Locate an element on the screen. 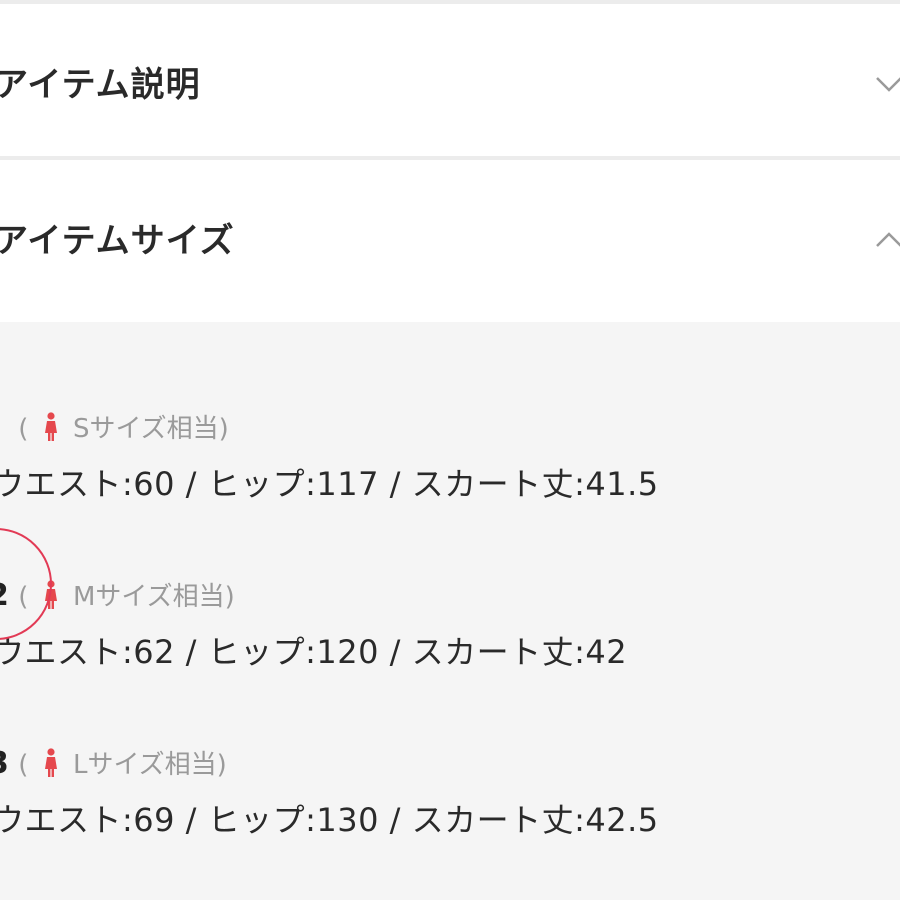 The width and height of the screenshot is (900, 900). size-equivalent: Sサイズ相当) is located at coordinates (150, 429).